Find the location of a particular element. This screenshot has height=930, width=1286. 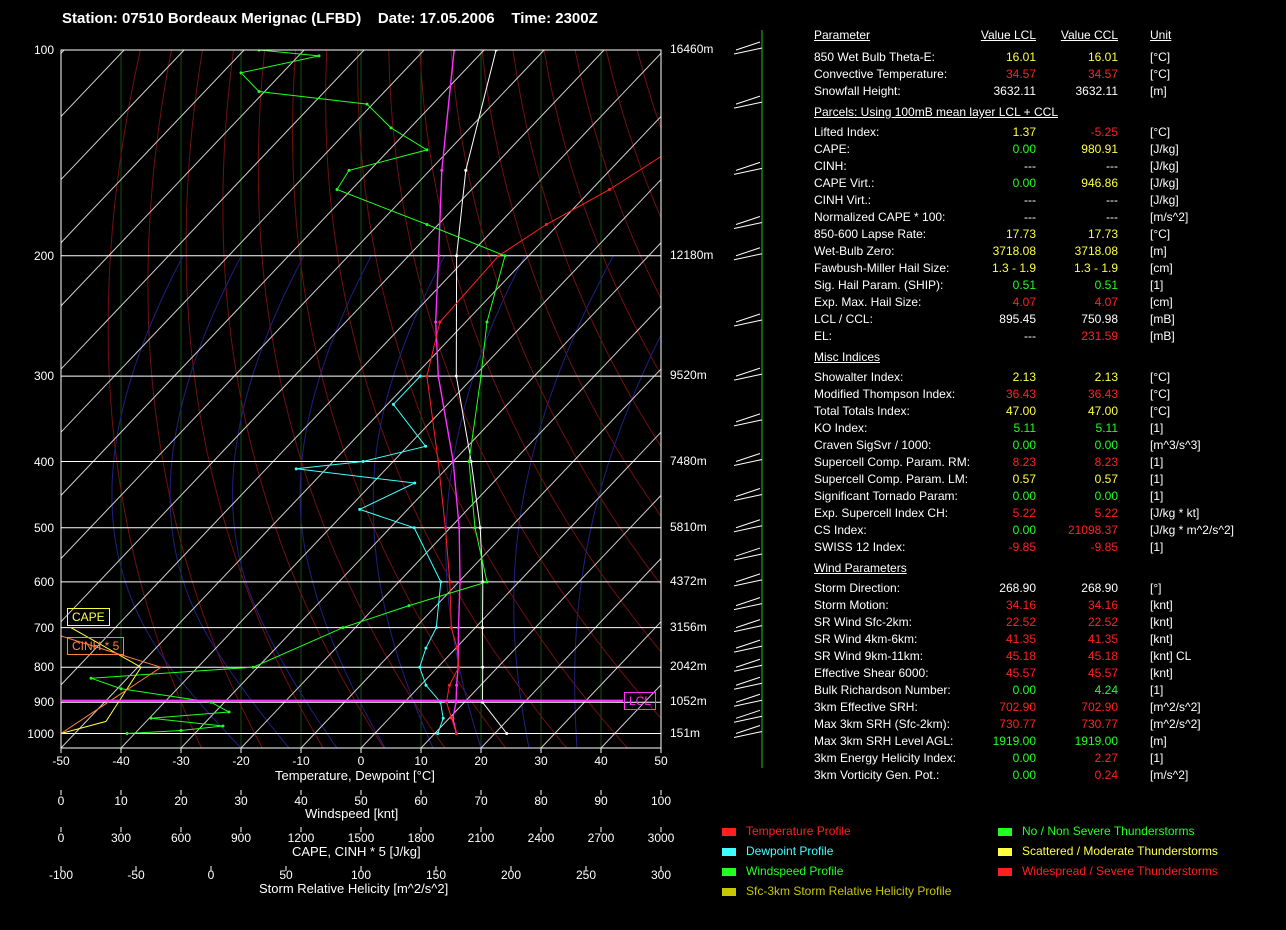

table-row: Lifted Index: 1.37 -5.25 [°C] is located at coordinates (1044, 133).